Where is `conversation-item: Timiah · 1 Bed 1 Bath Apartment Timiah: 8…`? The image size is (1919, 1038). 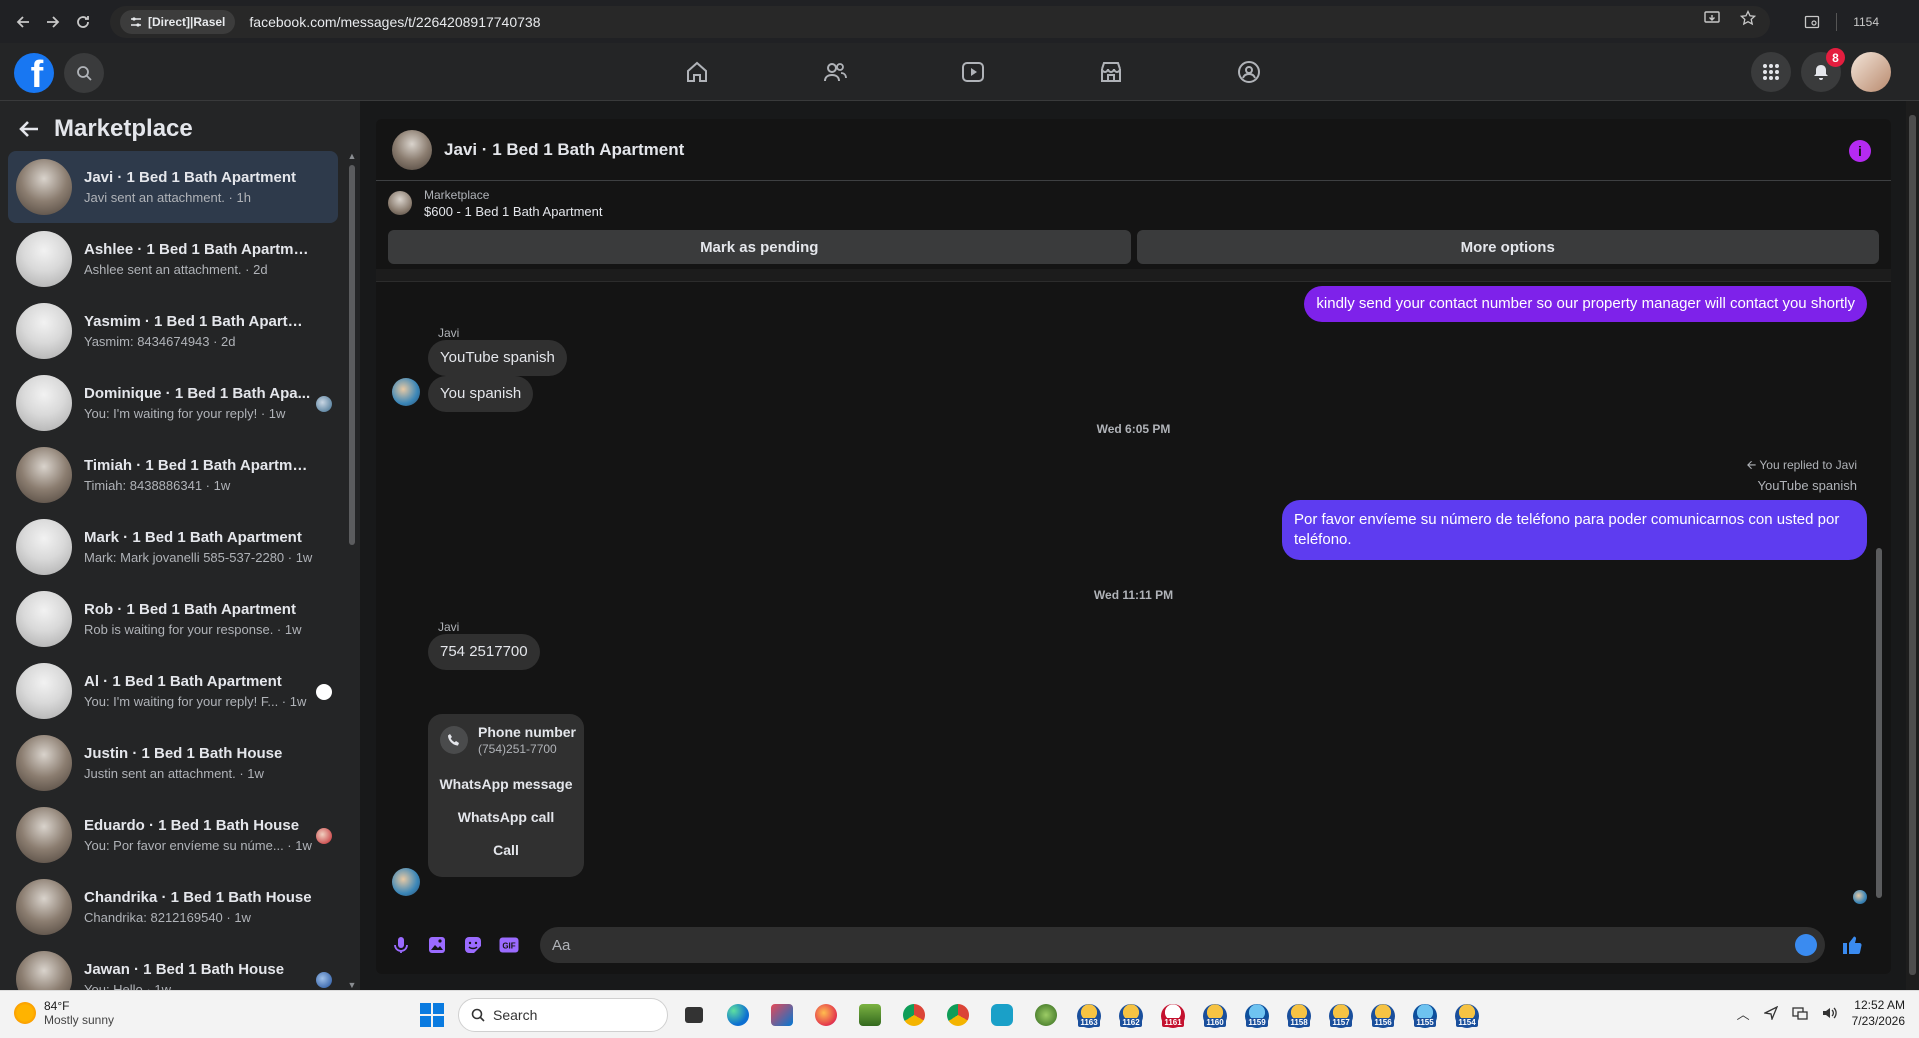 conversation-item: Timiah · 1 Bed 1 Bath Apartment Timiah: 8… is located at coordinates (173, 475).